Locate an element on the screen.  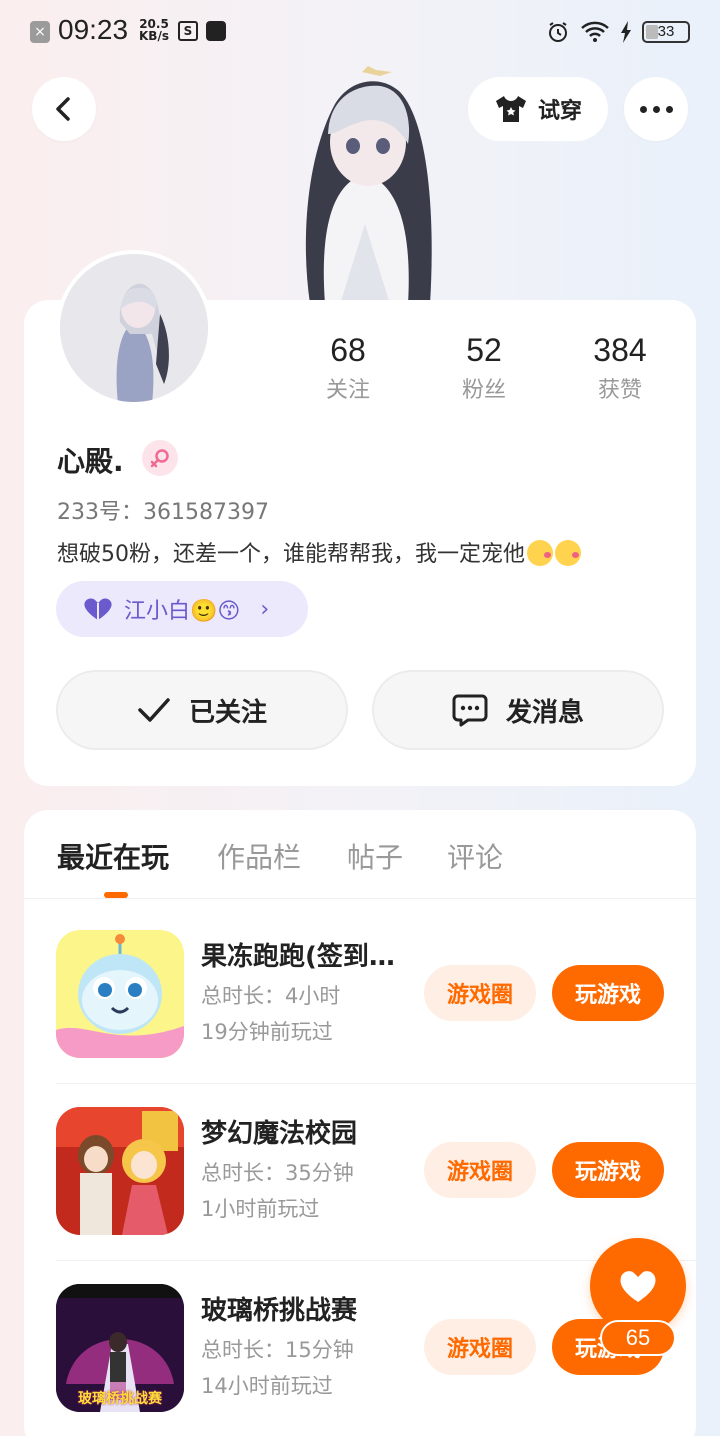
game-row: 梦幻魔法校园 总时长：35分钟 1小时前玩过 游戏圈 玩游戏 is located at coordinates (360, 1195).